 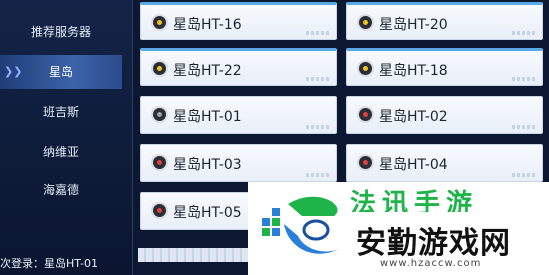 I want to click on watermark-site-name: 安勤游戏网, so click(x=433, y=243).